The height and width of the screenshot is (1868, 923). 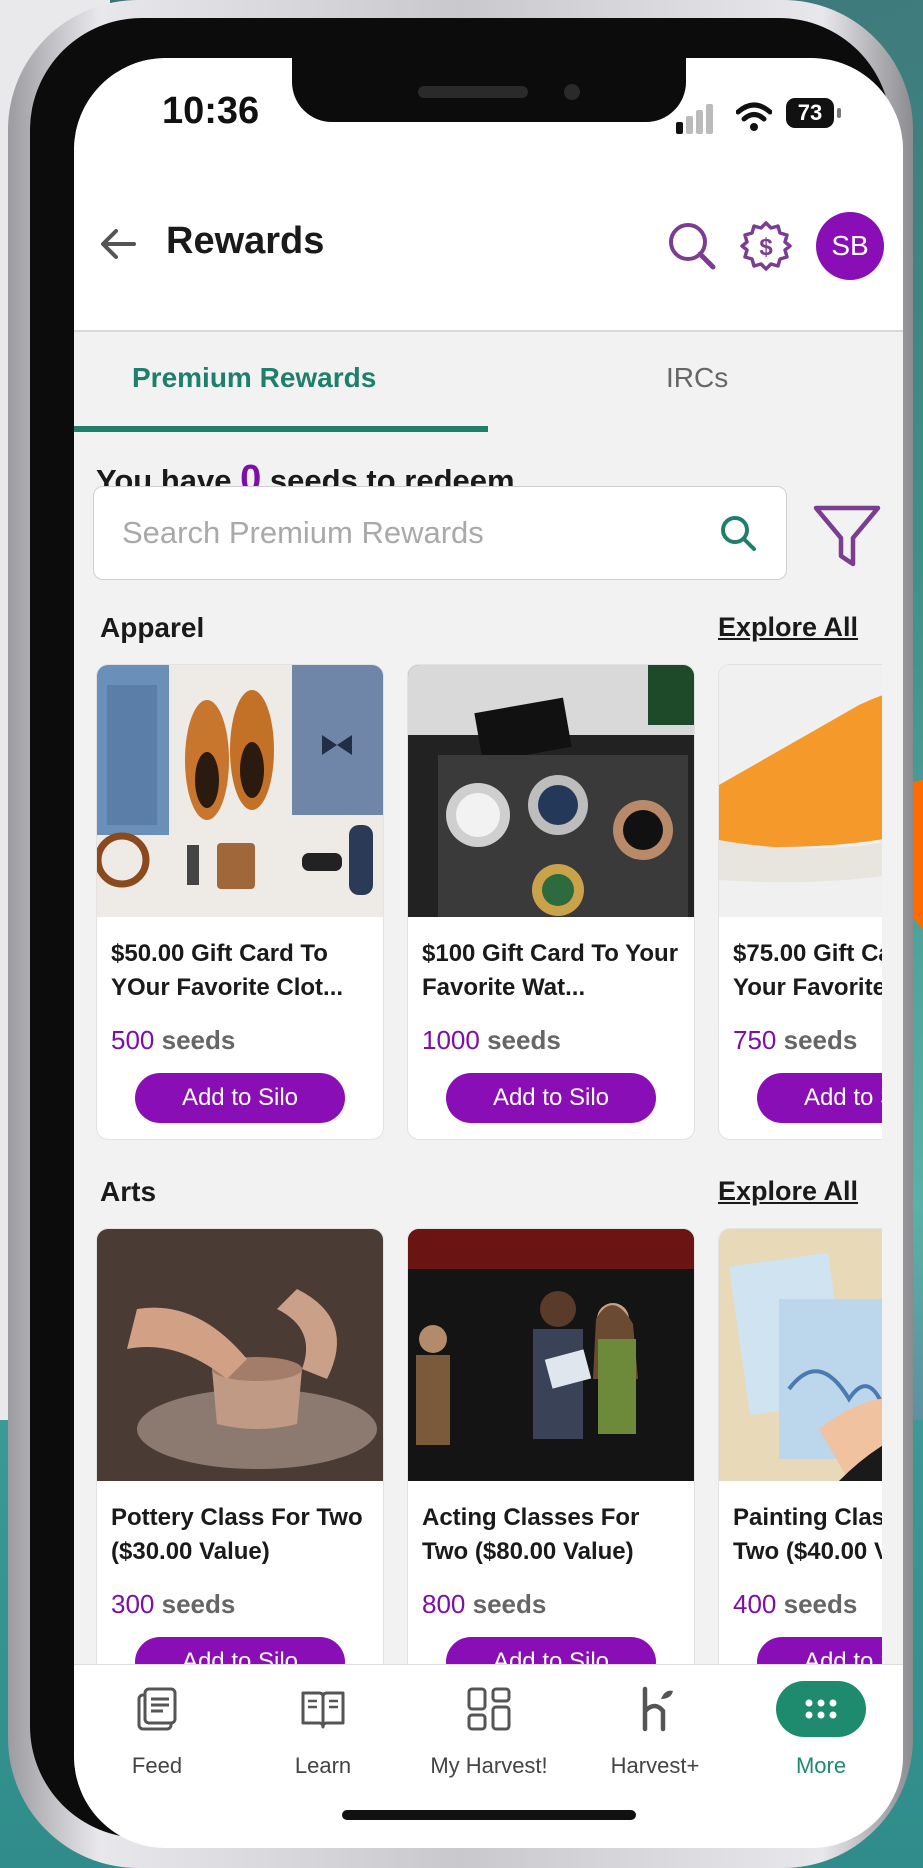 What do you see at coordinates (157, 1765) in the screenshot?
I see `nav-label: Feed` at bounding box center [157, 1765].